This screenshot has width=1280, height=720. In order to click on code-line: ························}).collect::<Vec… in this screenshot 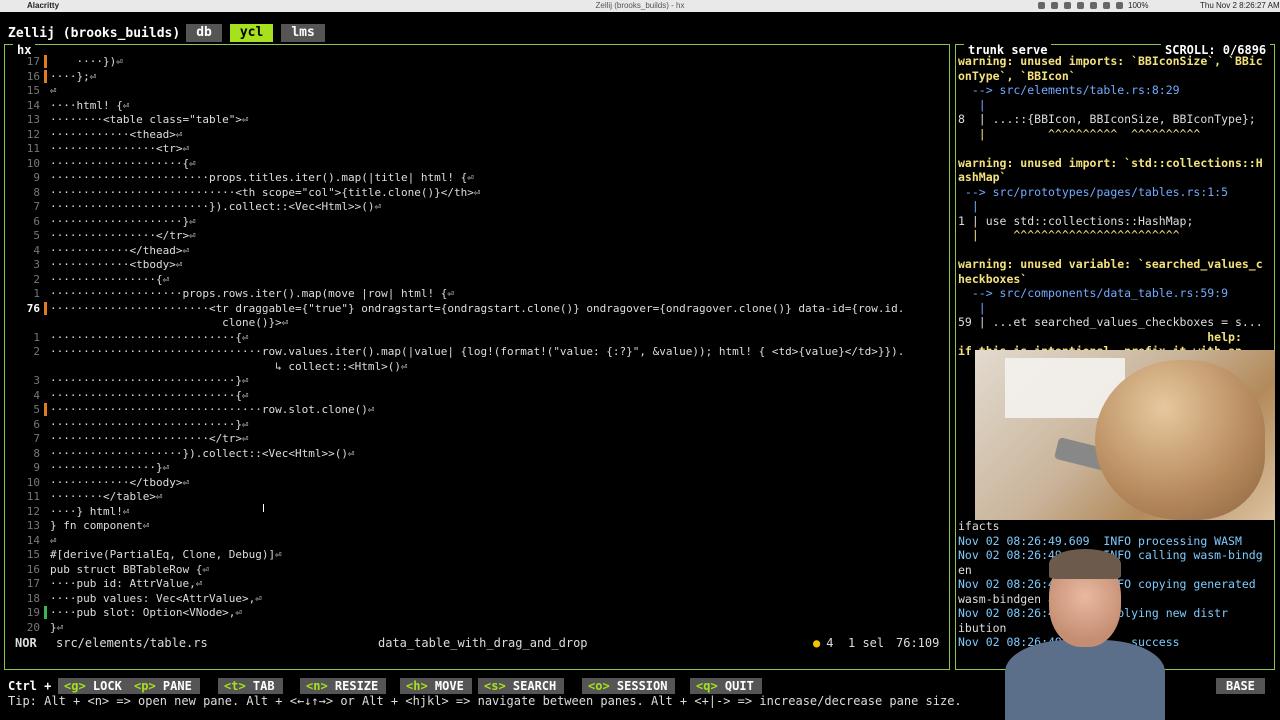, I will do `click(215, 207)`.